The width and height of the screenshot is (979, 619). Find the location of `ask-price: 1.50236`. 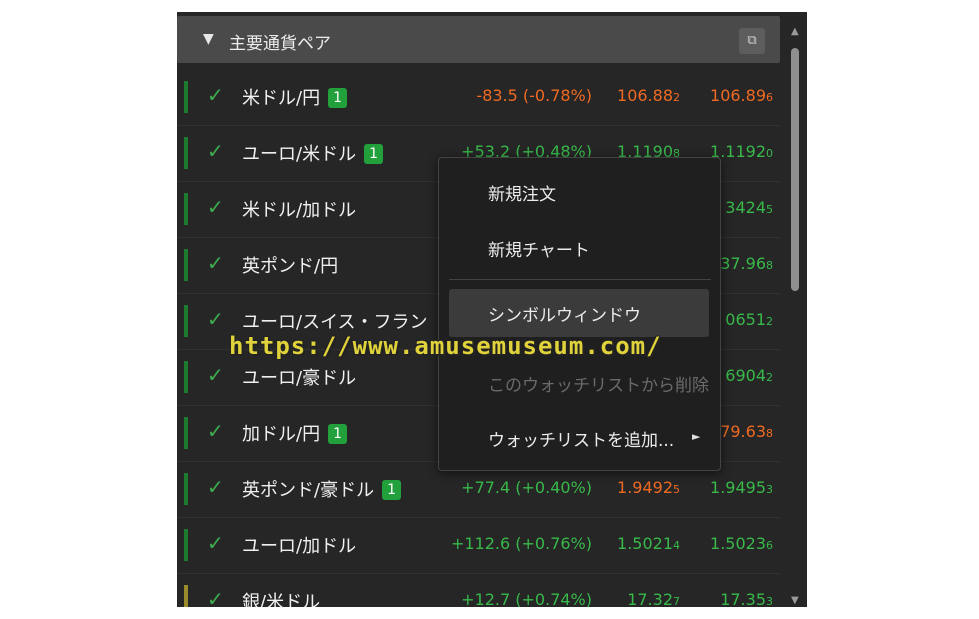

ask-price: 1.50236 is located at coordinates (741, 543).